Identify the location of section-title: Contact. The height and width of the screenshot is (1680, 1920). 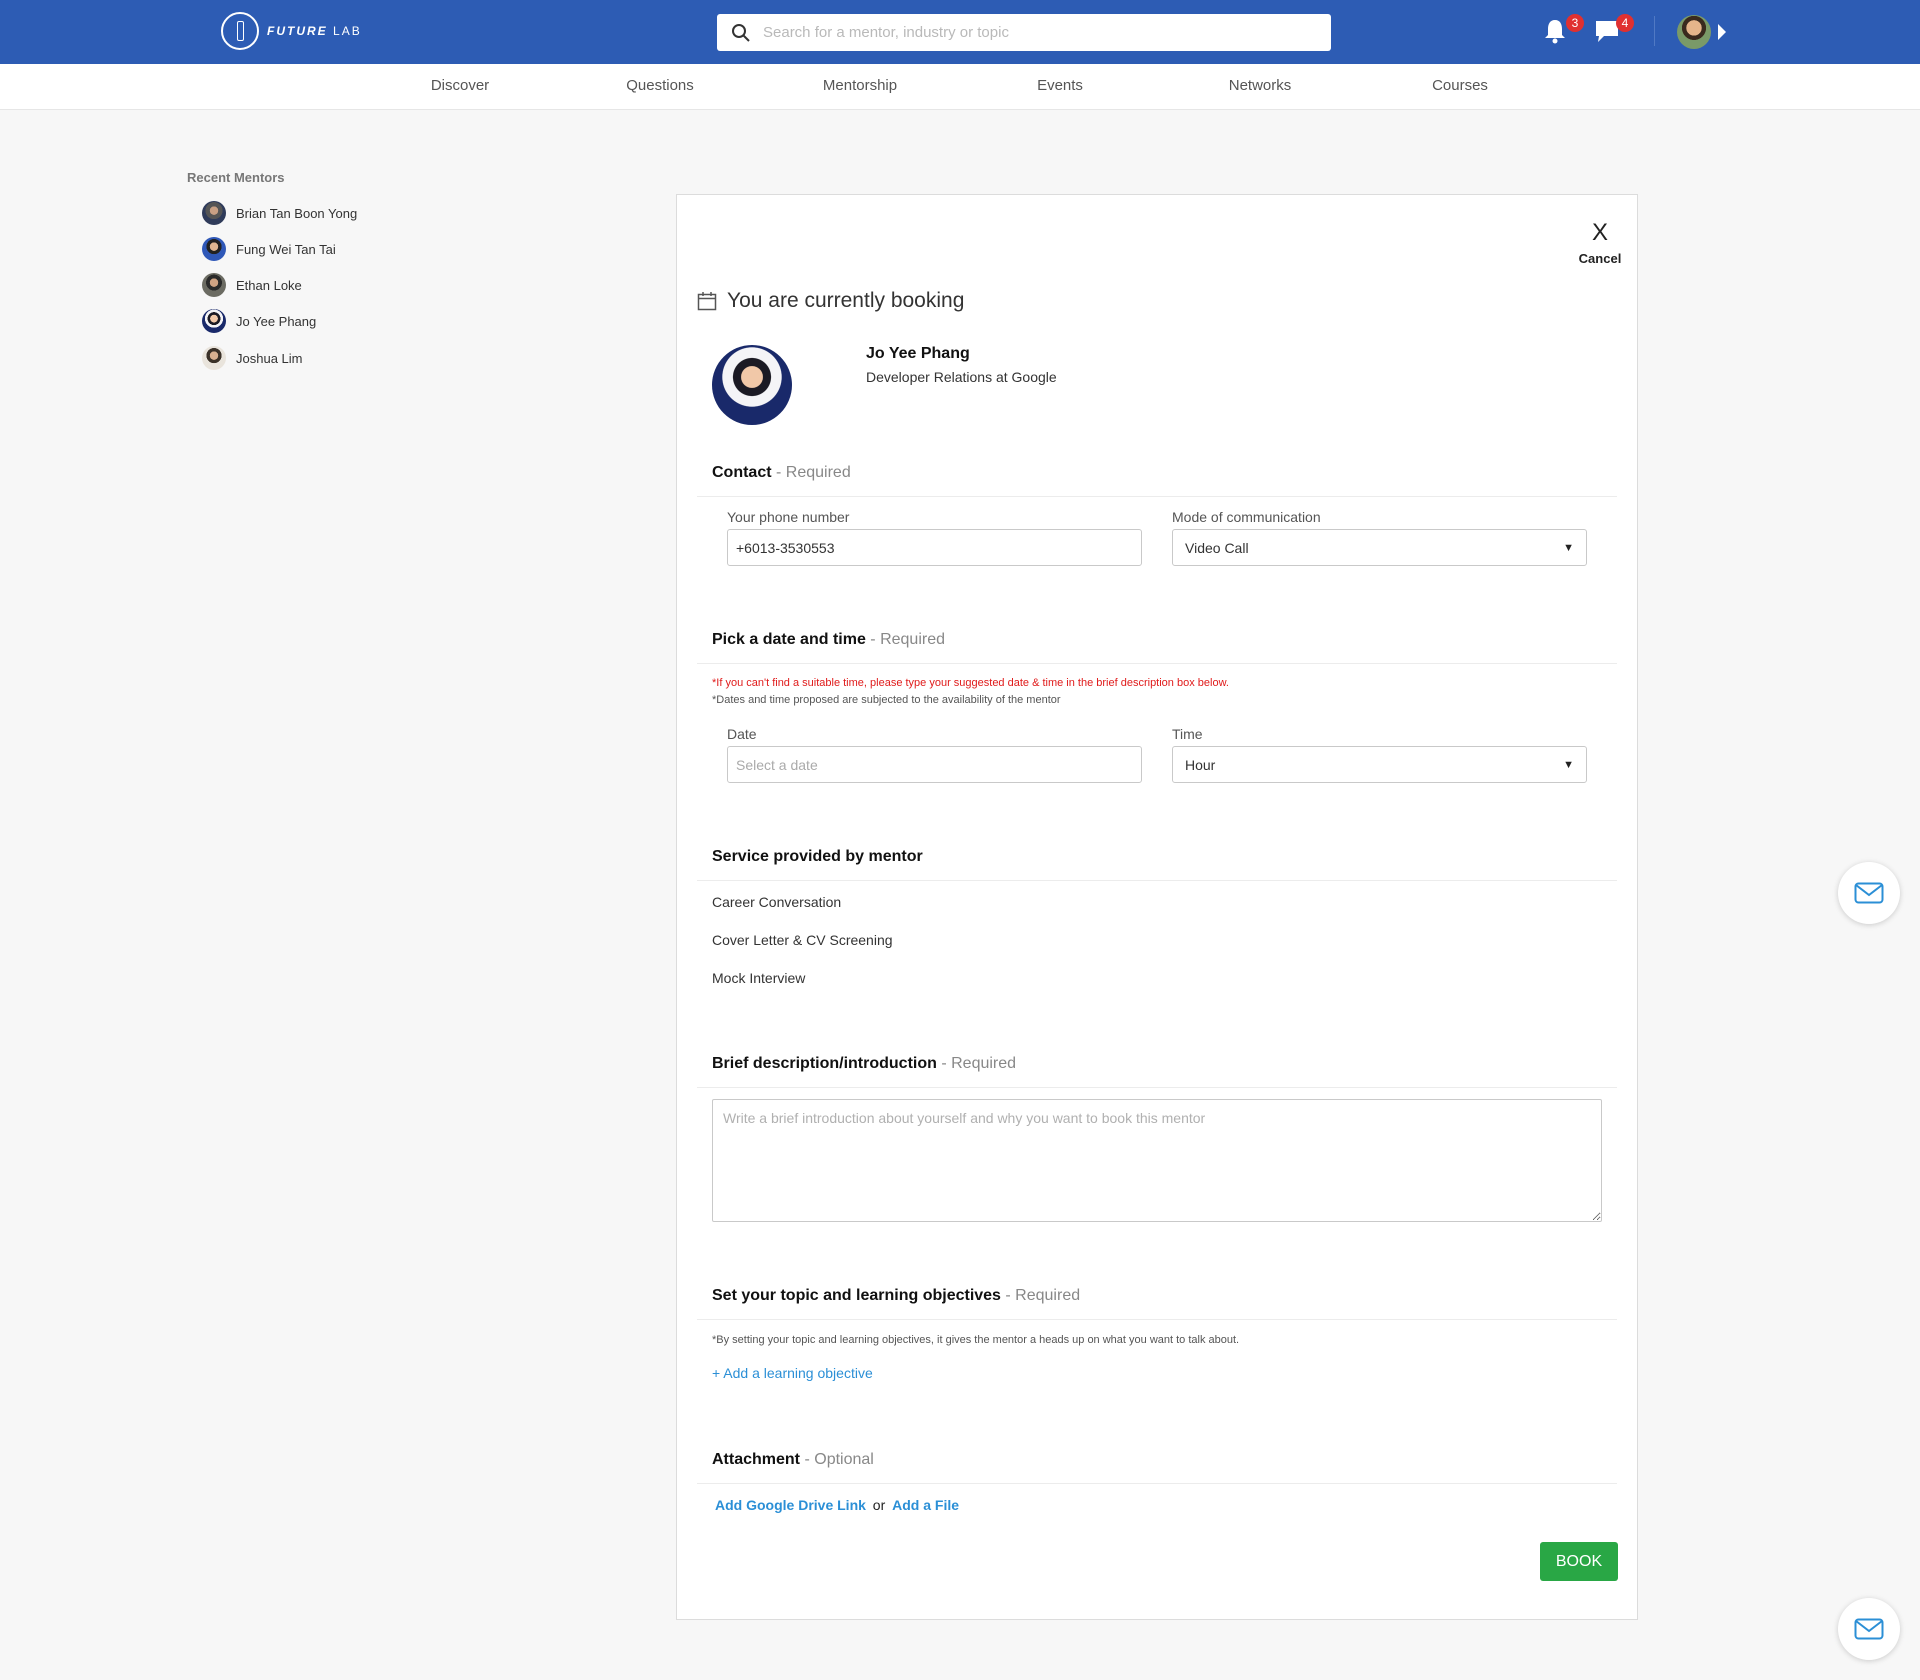
(742, 472).